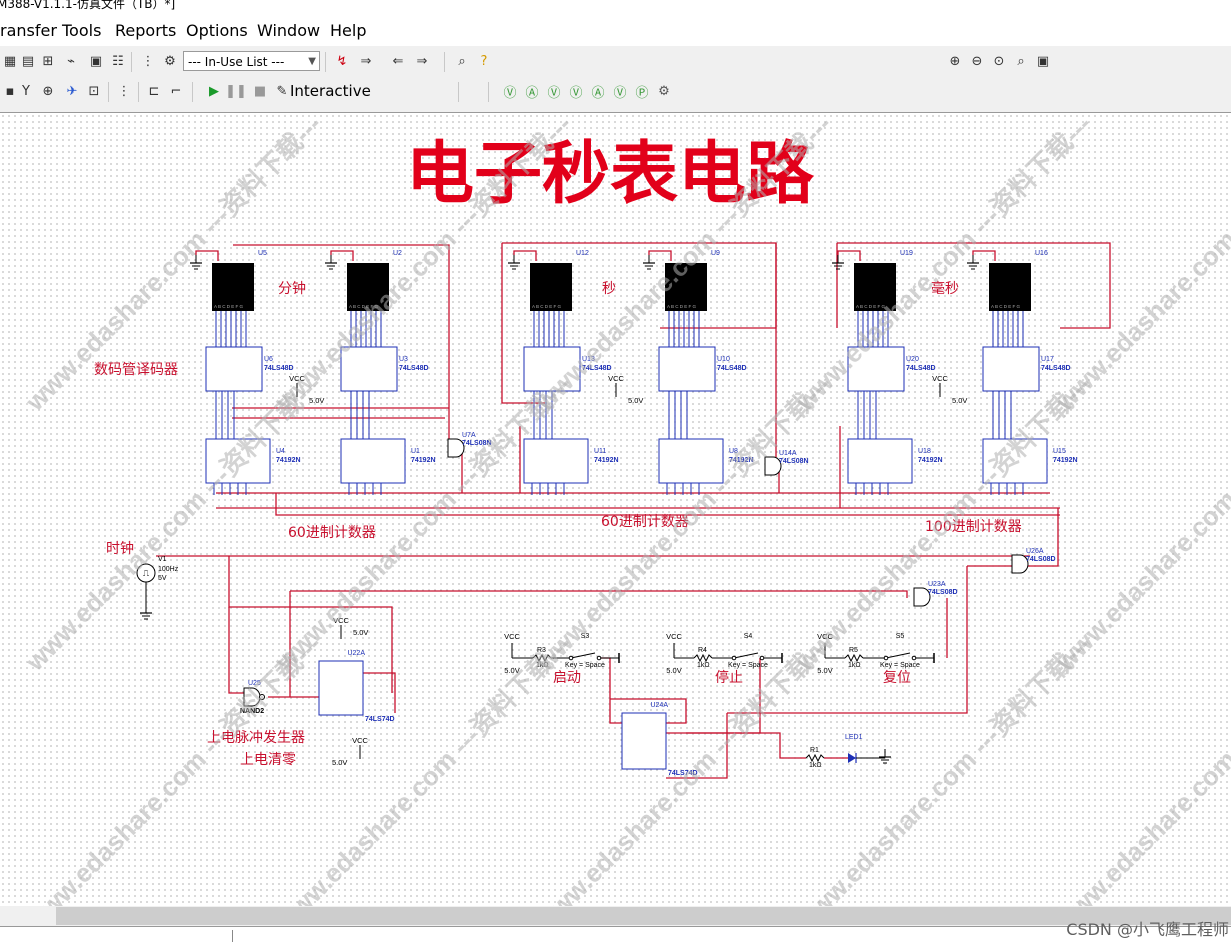 The width and height of the screenshot is (1231, 943). Describe the element at coordinates (280, 451) in the screenshot. I see `counter-ref: U4` at that location.